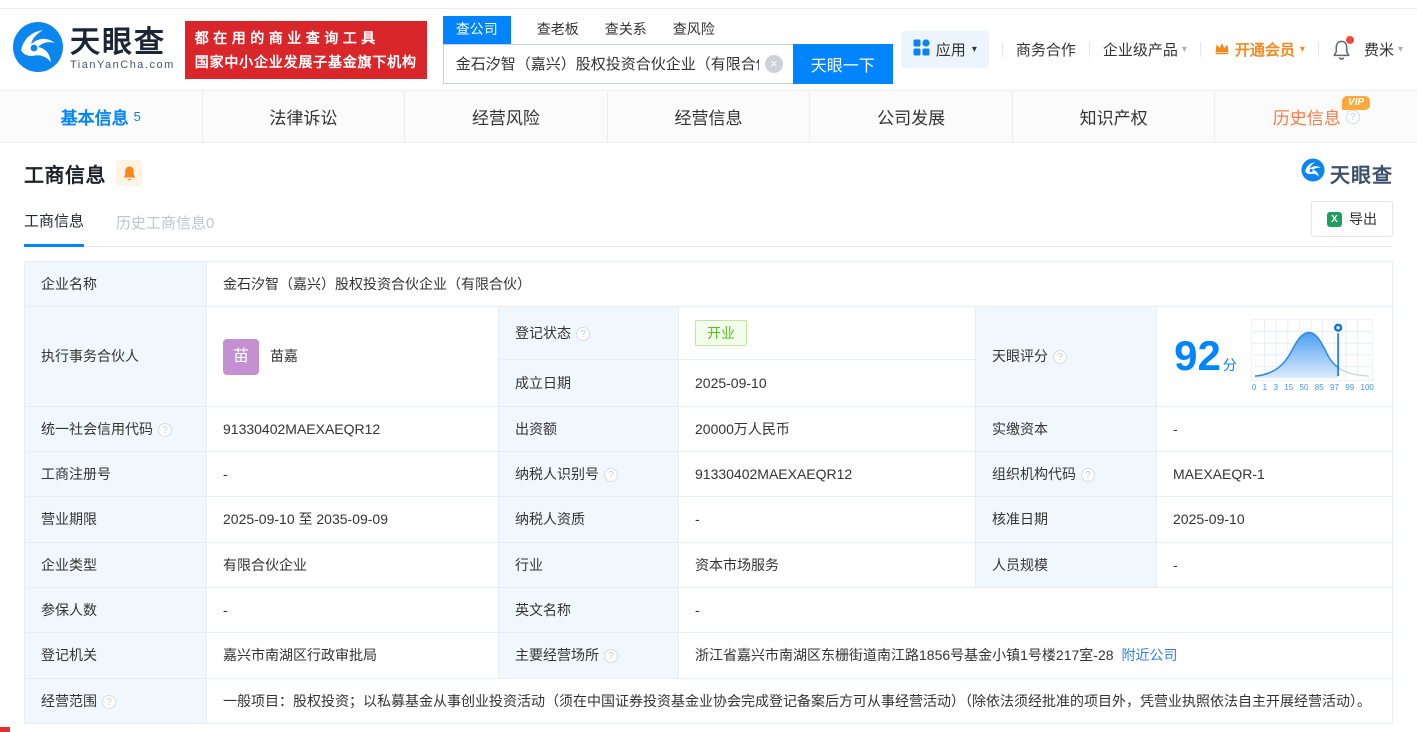 The height and width of the screenshot is (732, 1417). What do you see at coordinates (1229, 365) in the screenshot?
I see `score-unit: 分` at bounding box center [1229, 365].